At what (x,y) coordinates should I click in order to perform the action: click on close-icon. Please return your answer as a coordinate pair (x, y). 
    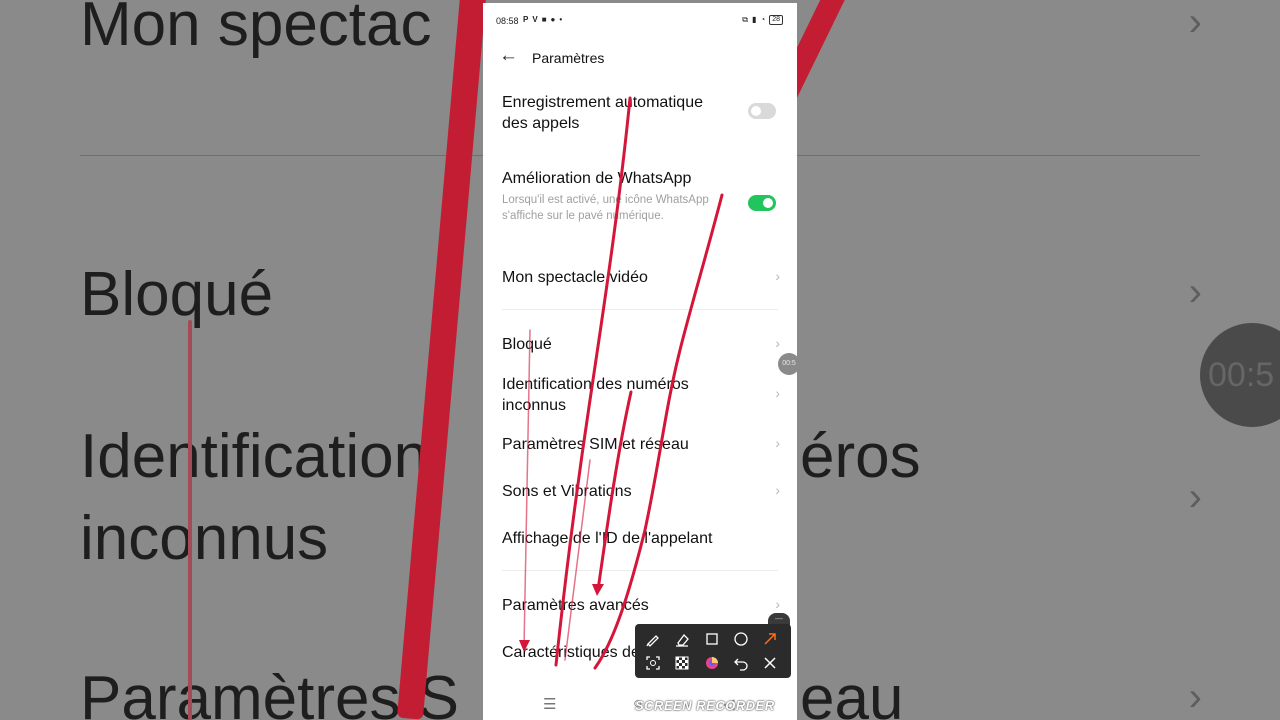
    Looking at the image, I should click on (770, 663).